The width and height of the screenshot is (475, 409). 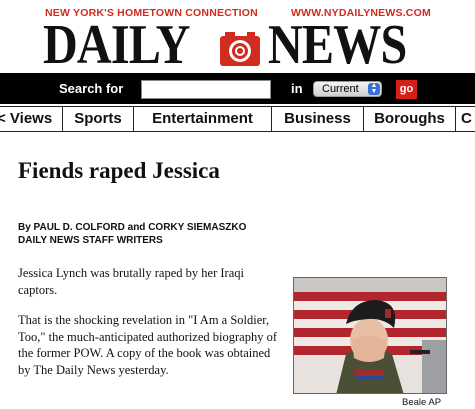 I want to click on nav-item-business: Business, so click(x=317, y=119).